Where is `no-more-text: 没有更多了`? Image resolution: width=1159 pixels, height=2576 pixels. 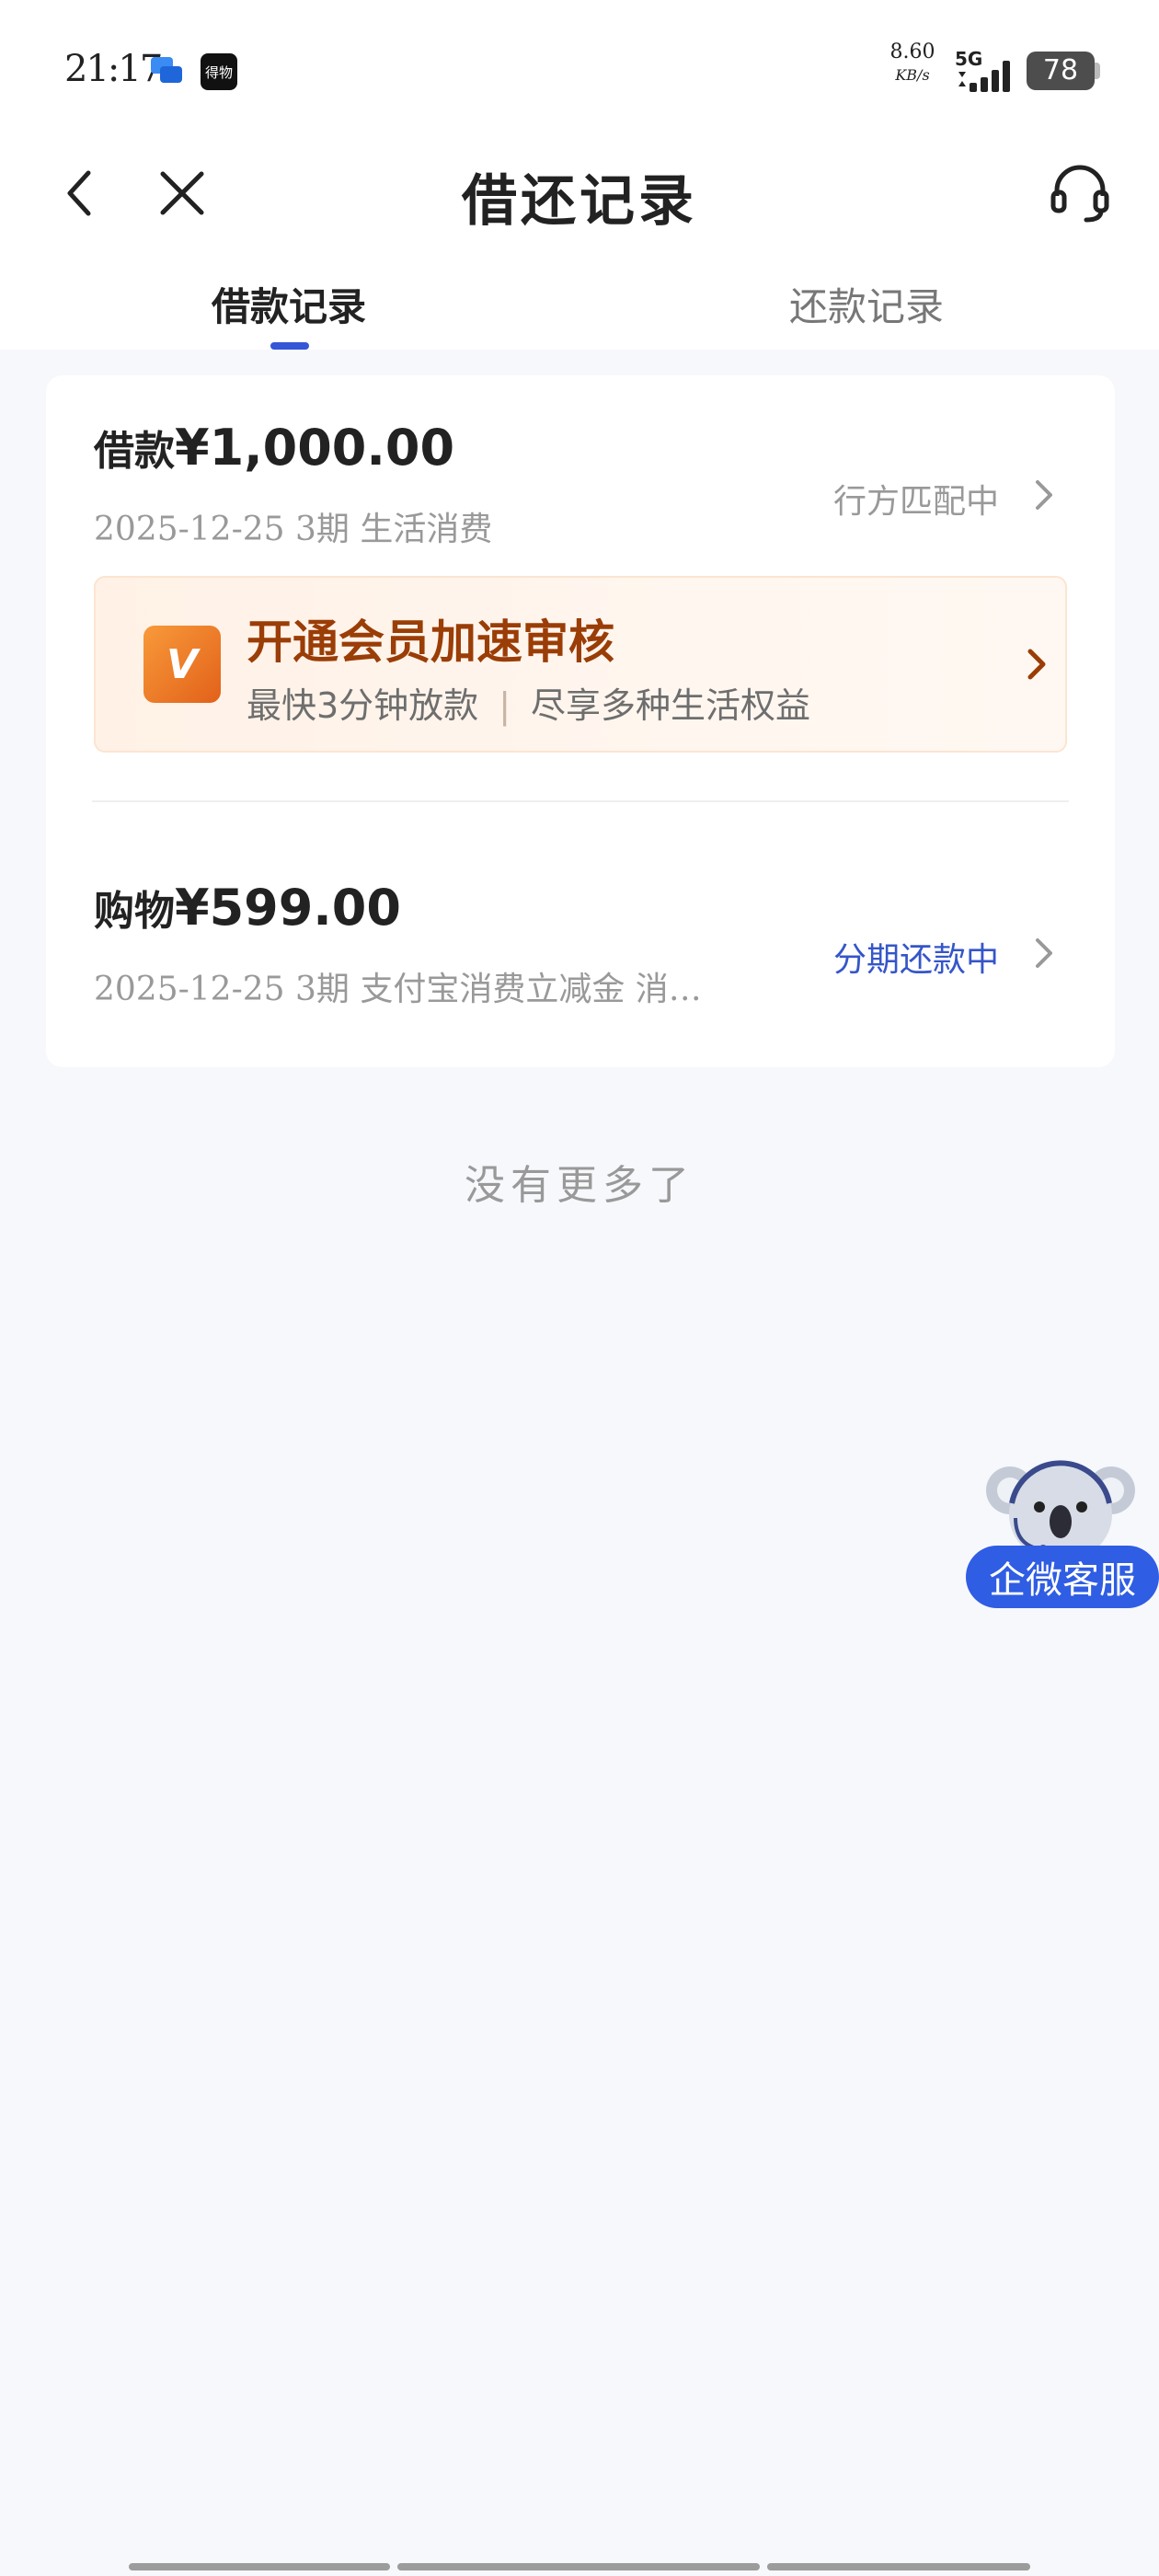 no-more-text: 没有更多了 is located at coordinates (579, 1185).